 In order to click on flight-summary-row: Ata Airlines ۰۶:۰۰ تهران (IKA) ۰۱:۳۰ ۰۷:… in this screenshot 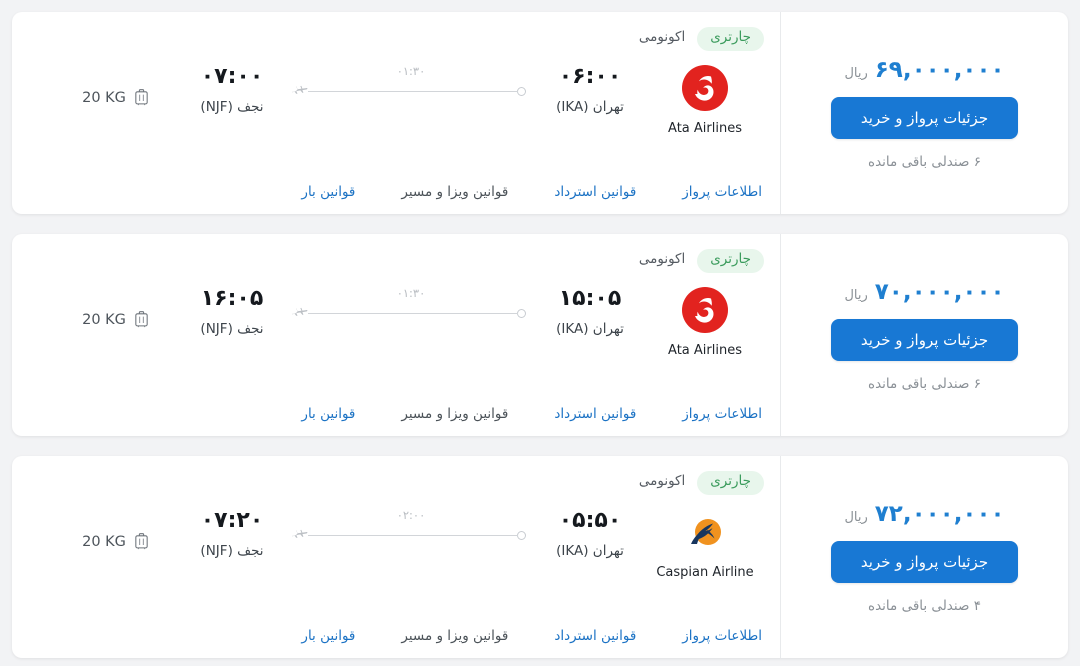, I will do `click(396, 122)`.